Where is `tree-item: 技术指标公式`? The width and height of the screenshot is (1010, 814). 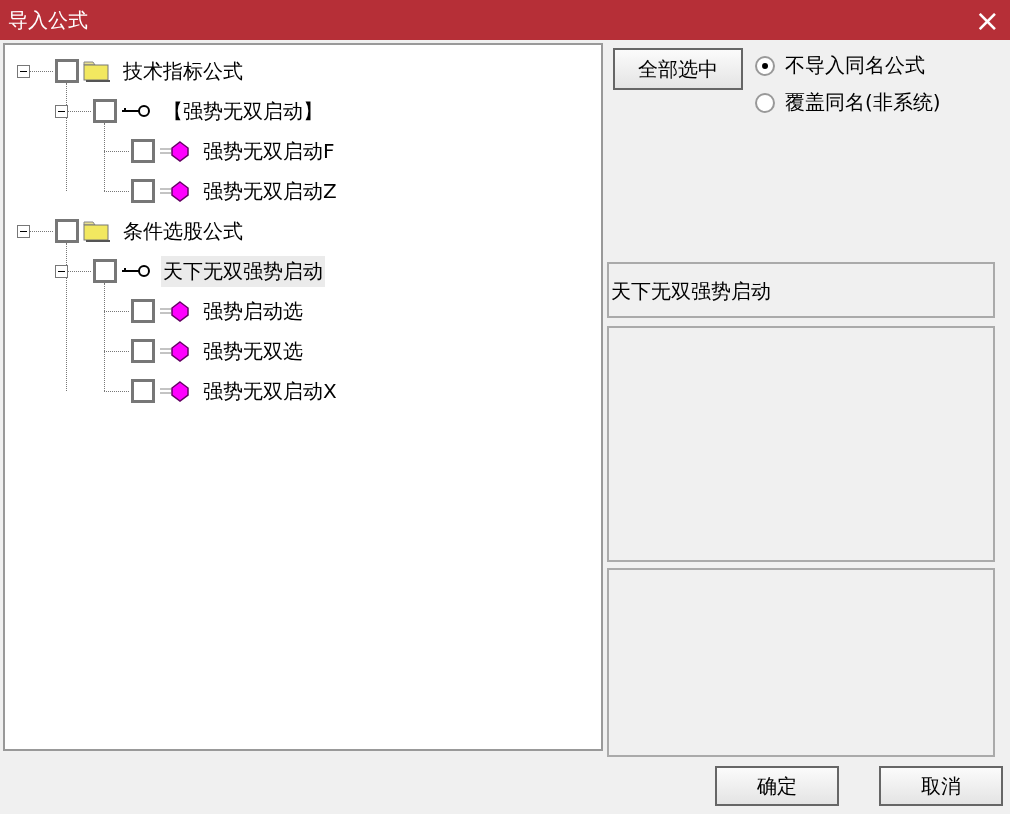 tree-item: 技术指标公式 is located at coordinates (183, 71).